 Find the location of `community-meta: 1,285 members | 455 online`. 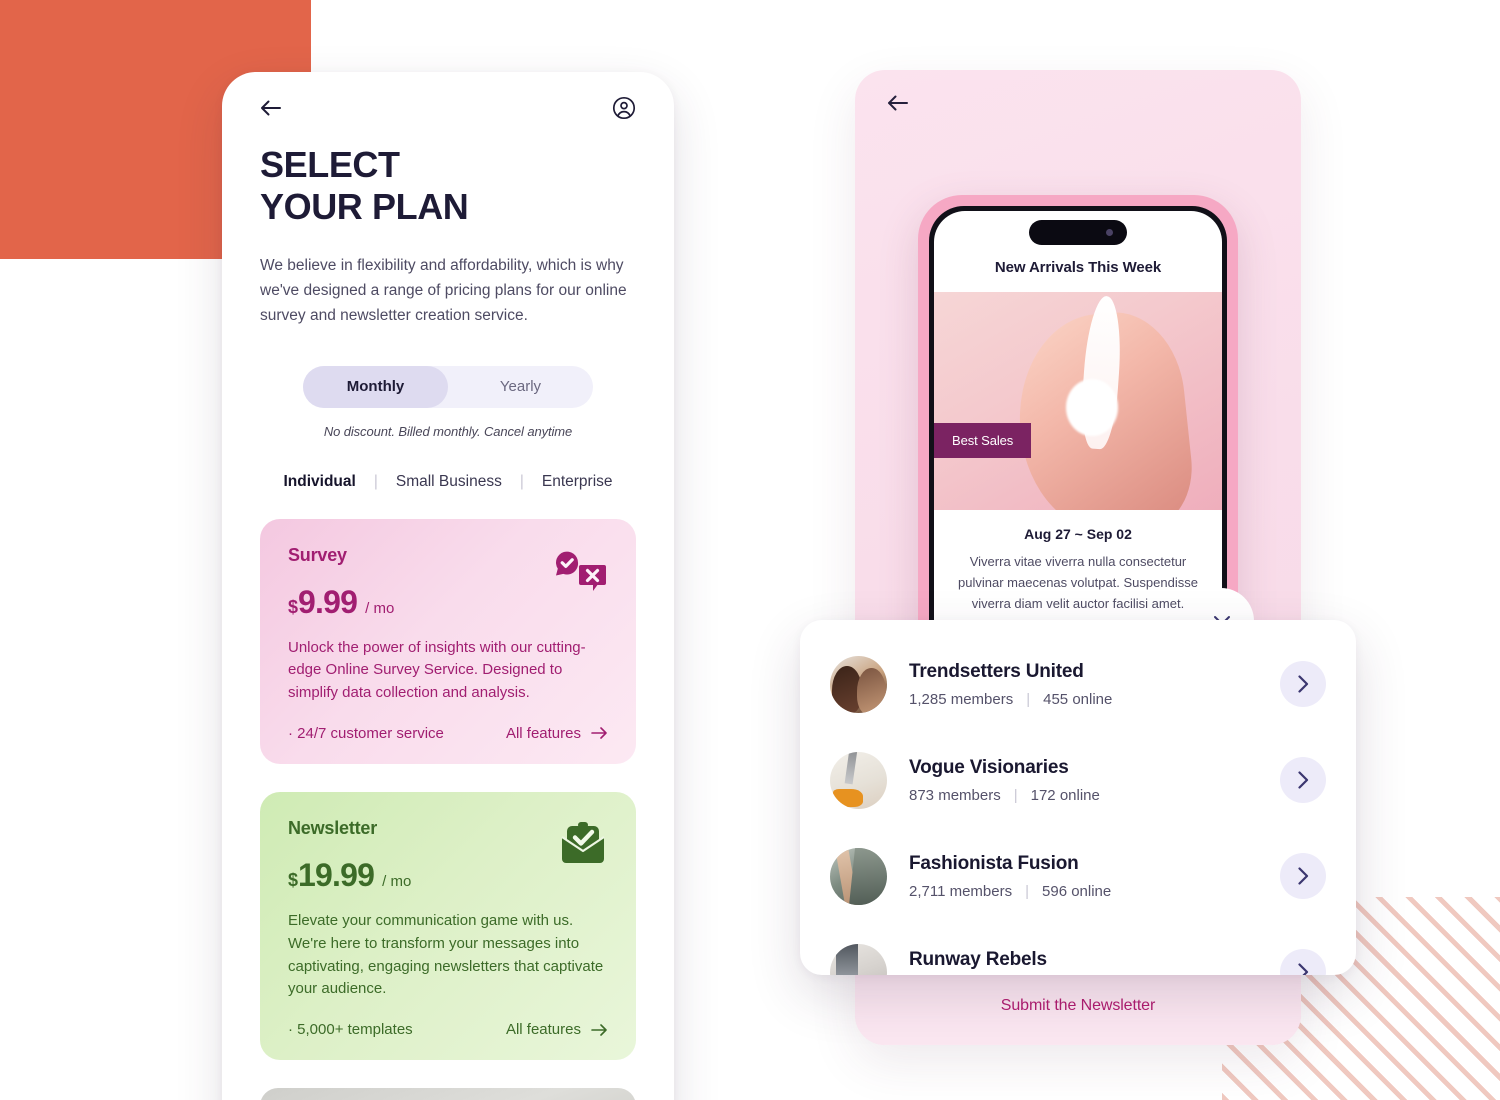

community-meta: 1,285 members | 455 online is located at coordinates (1094, 699).